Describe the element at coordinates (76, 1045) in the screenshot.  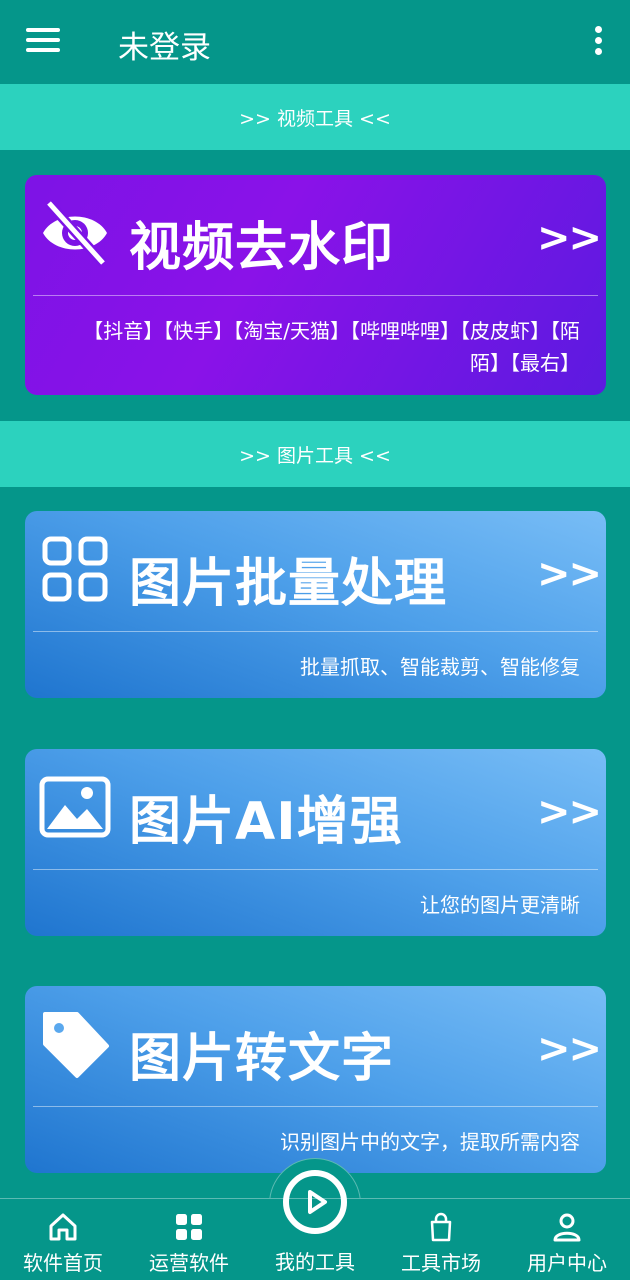
I see `tag-icon` at that location.